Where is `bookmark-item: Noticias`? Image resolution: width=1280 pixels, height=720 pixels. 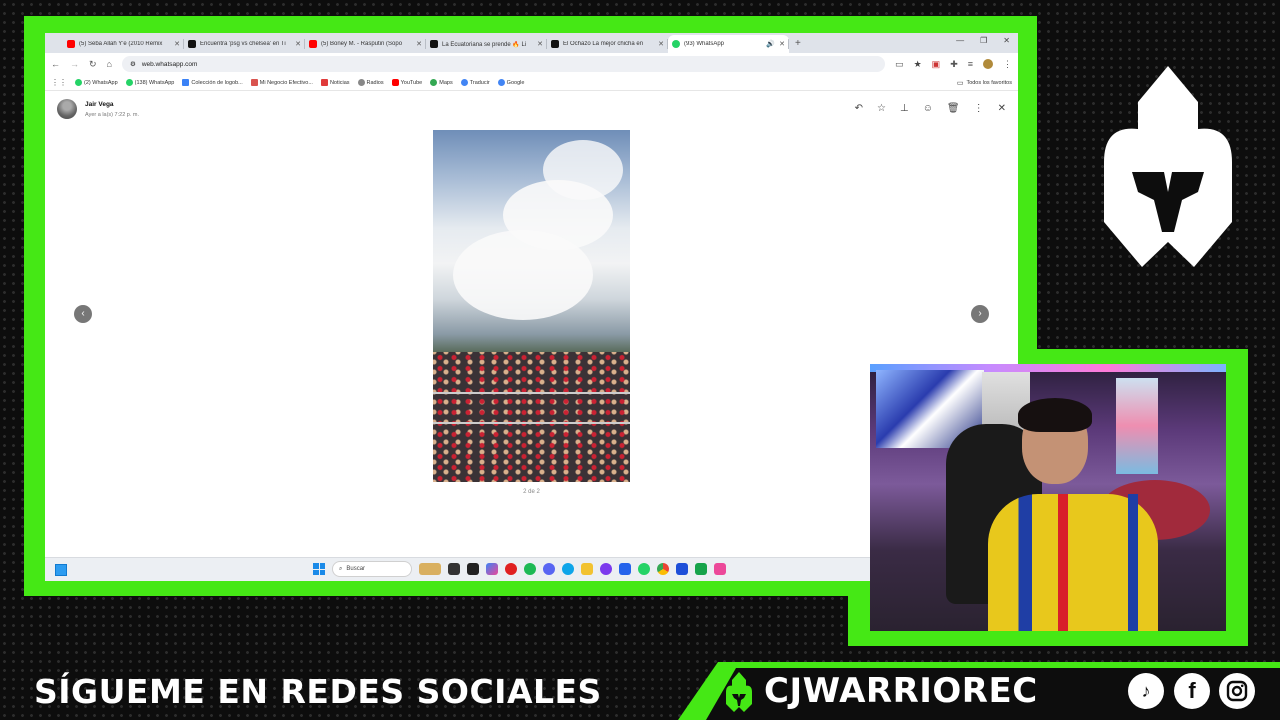
bookmark-item: Noticias is located at coordinates (335, 82).